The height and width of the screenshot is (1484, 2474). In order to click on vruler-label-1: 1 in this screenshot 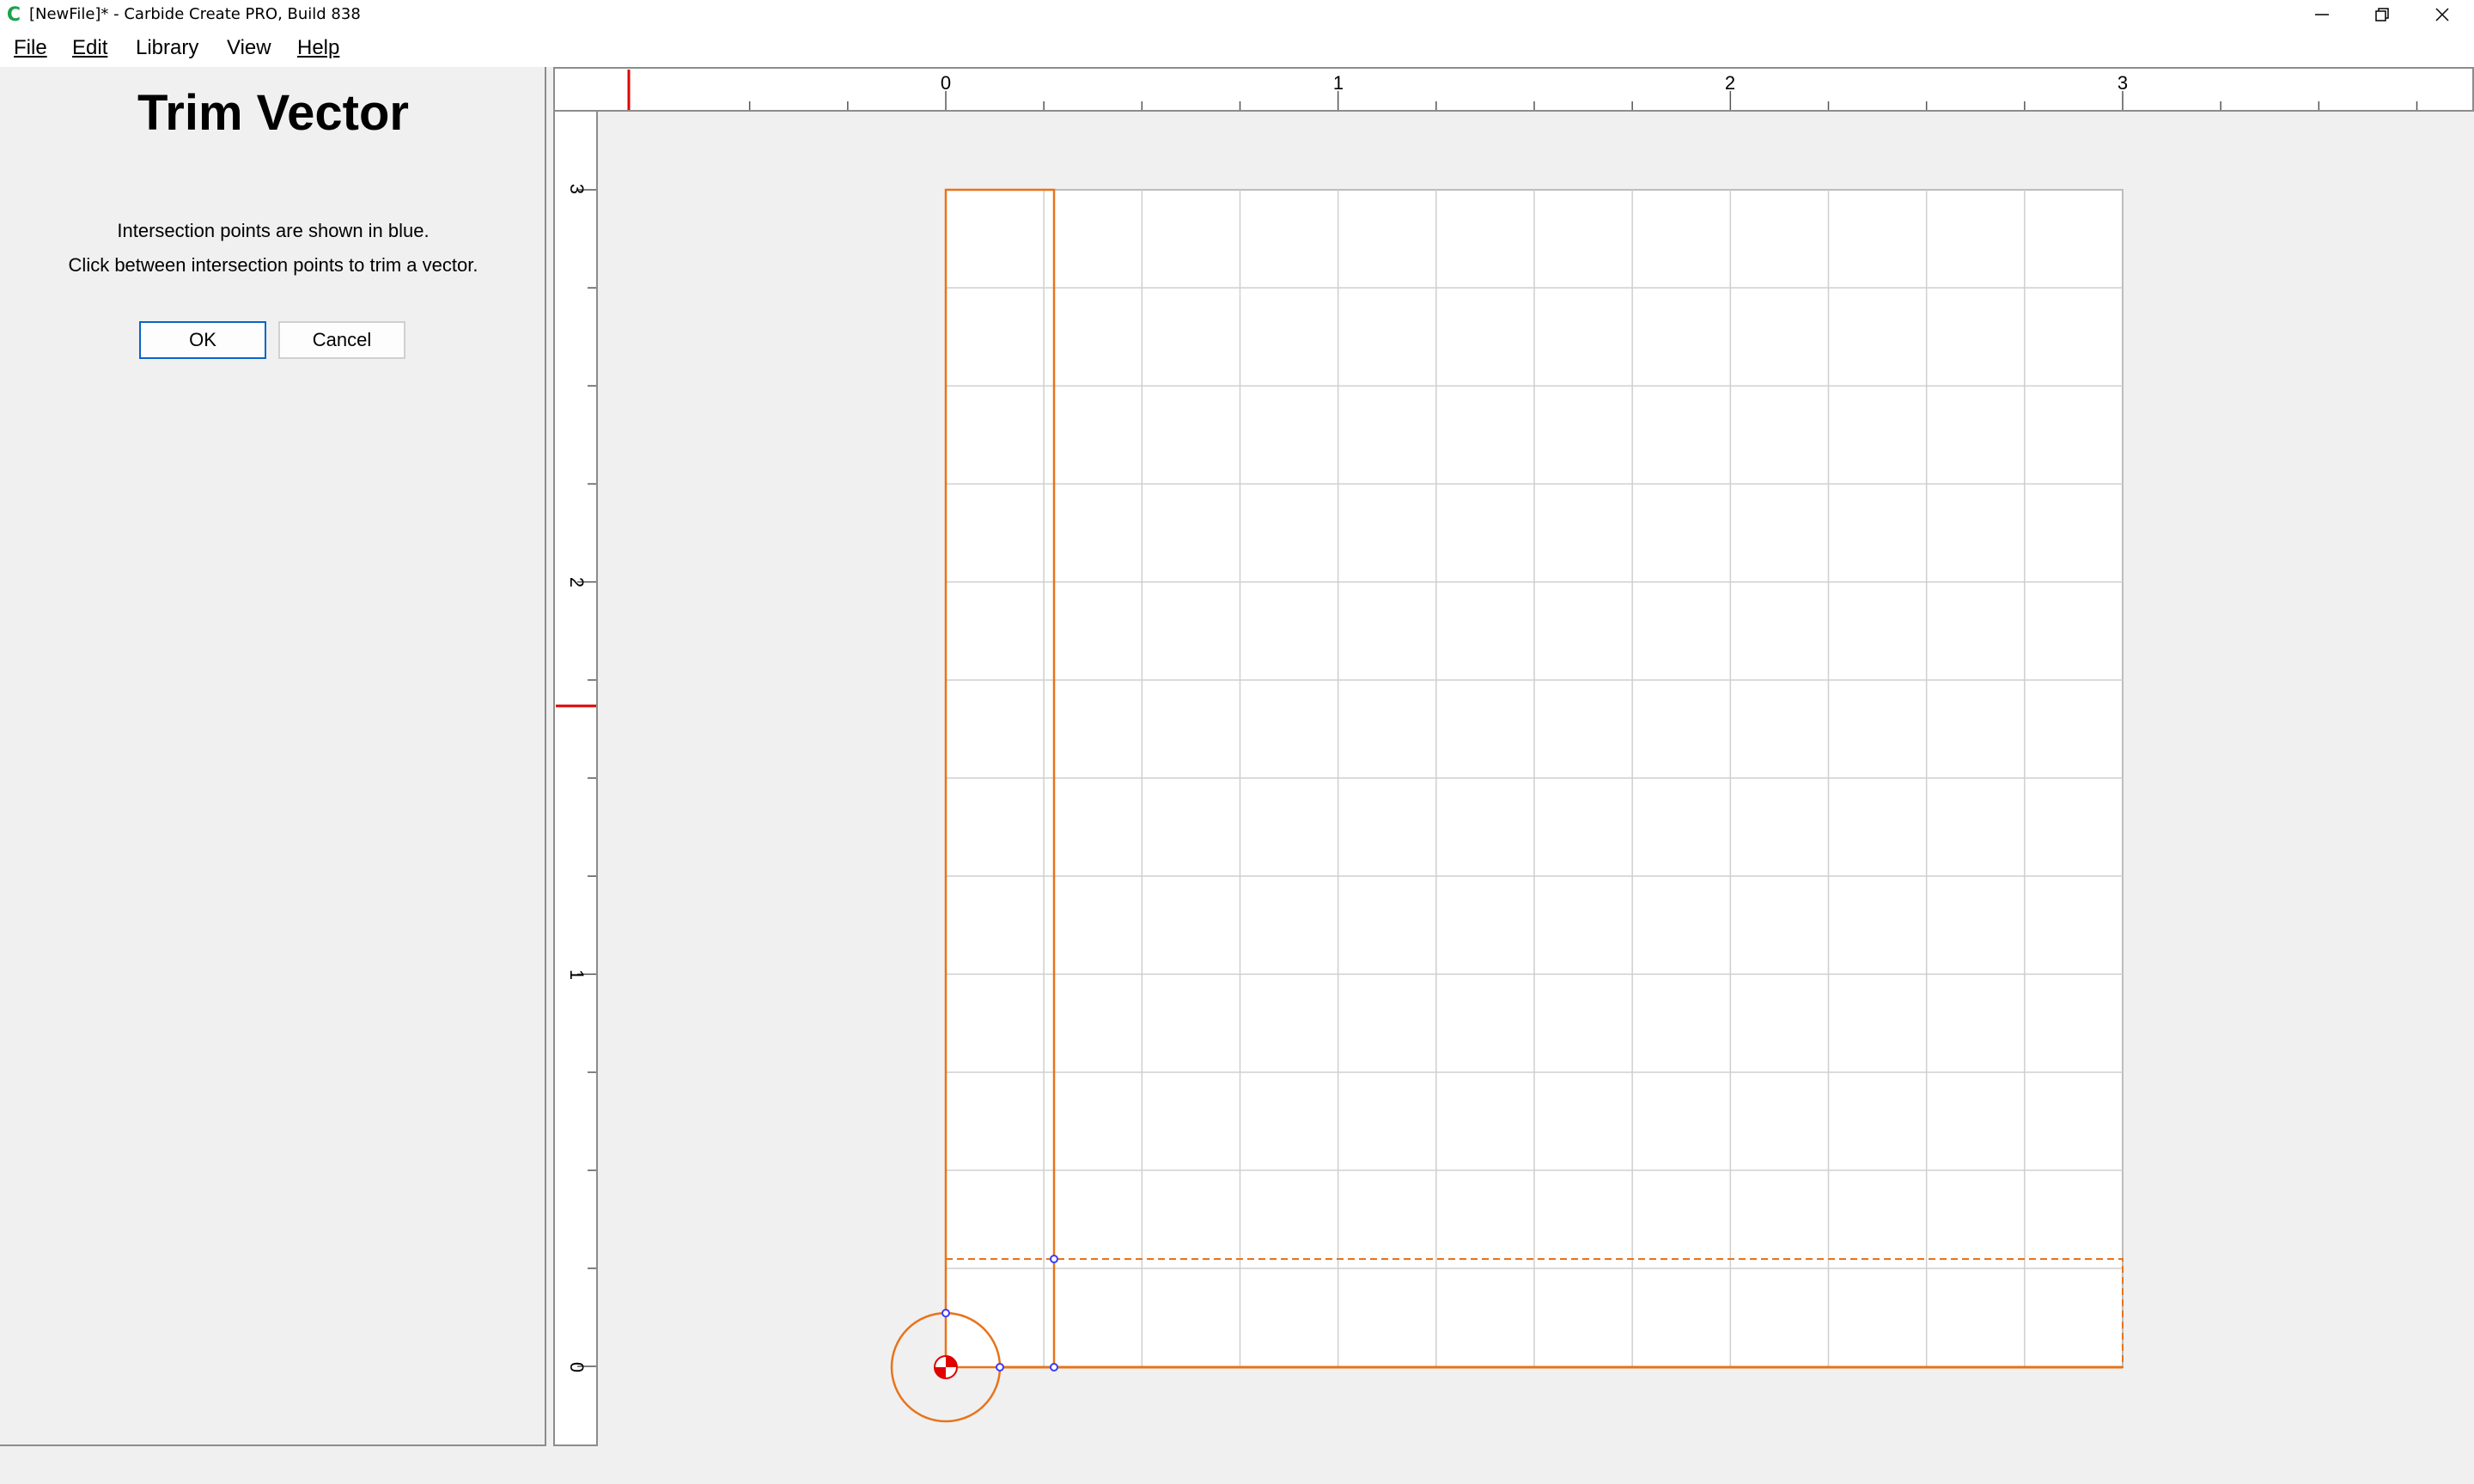, I will do `click(577, 975)`.